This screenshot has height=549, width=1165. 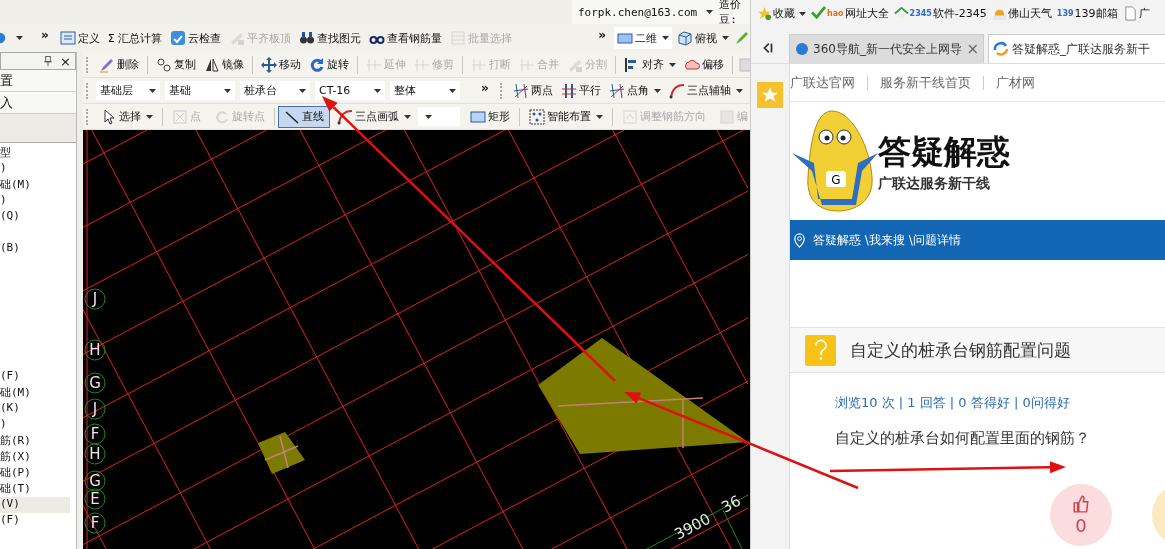 What do you see at coordinates (1021, 13) in the screenshot?
I see `bookmark-link: 佛山天气` at bounding box center [1021, 13].